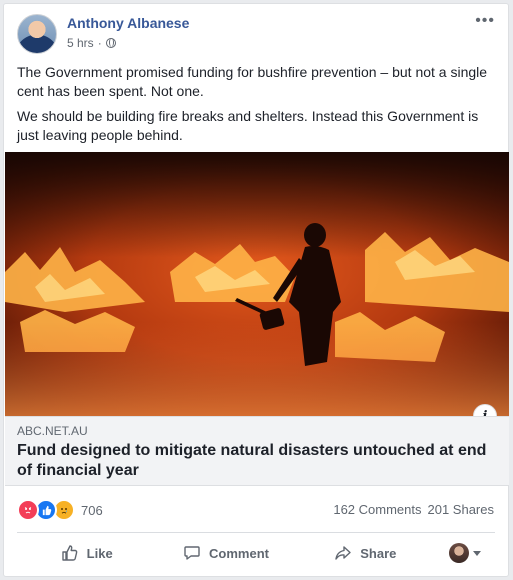 This screenshot has width=513, height=580. I want to click on comment-icon, so click(192, 553).